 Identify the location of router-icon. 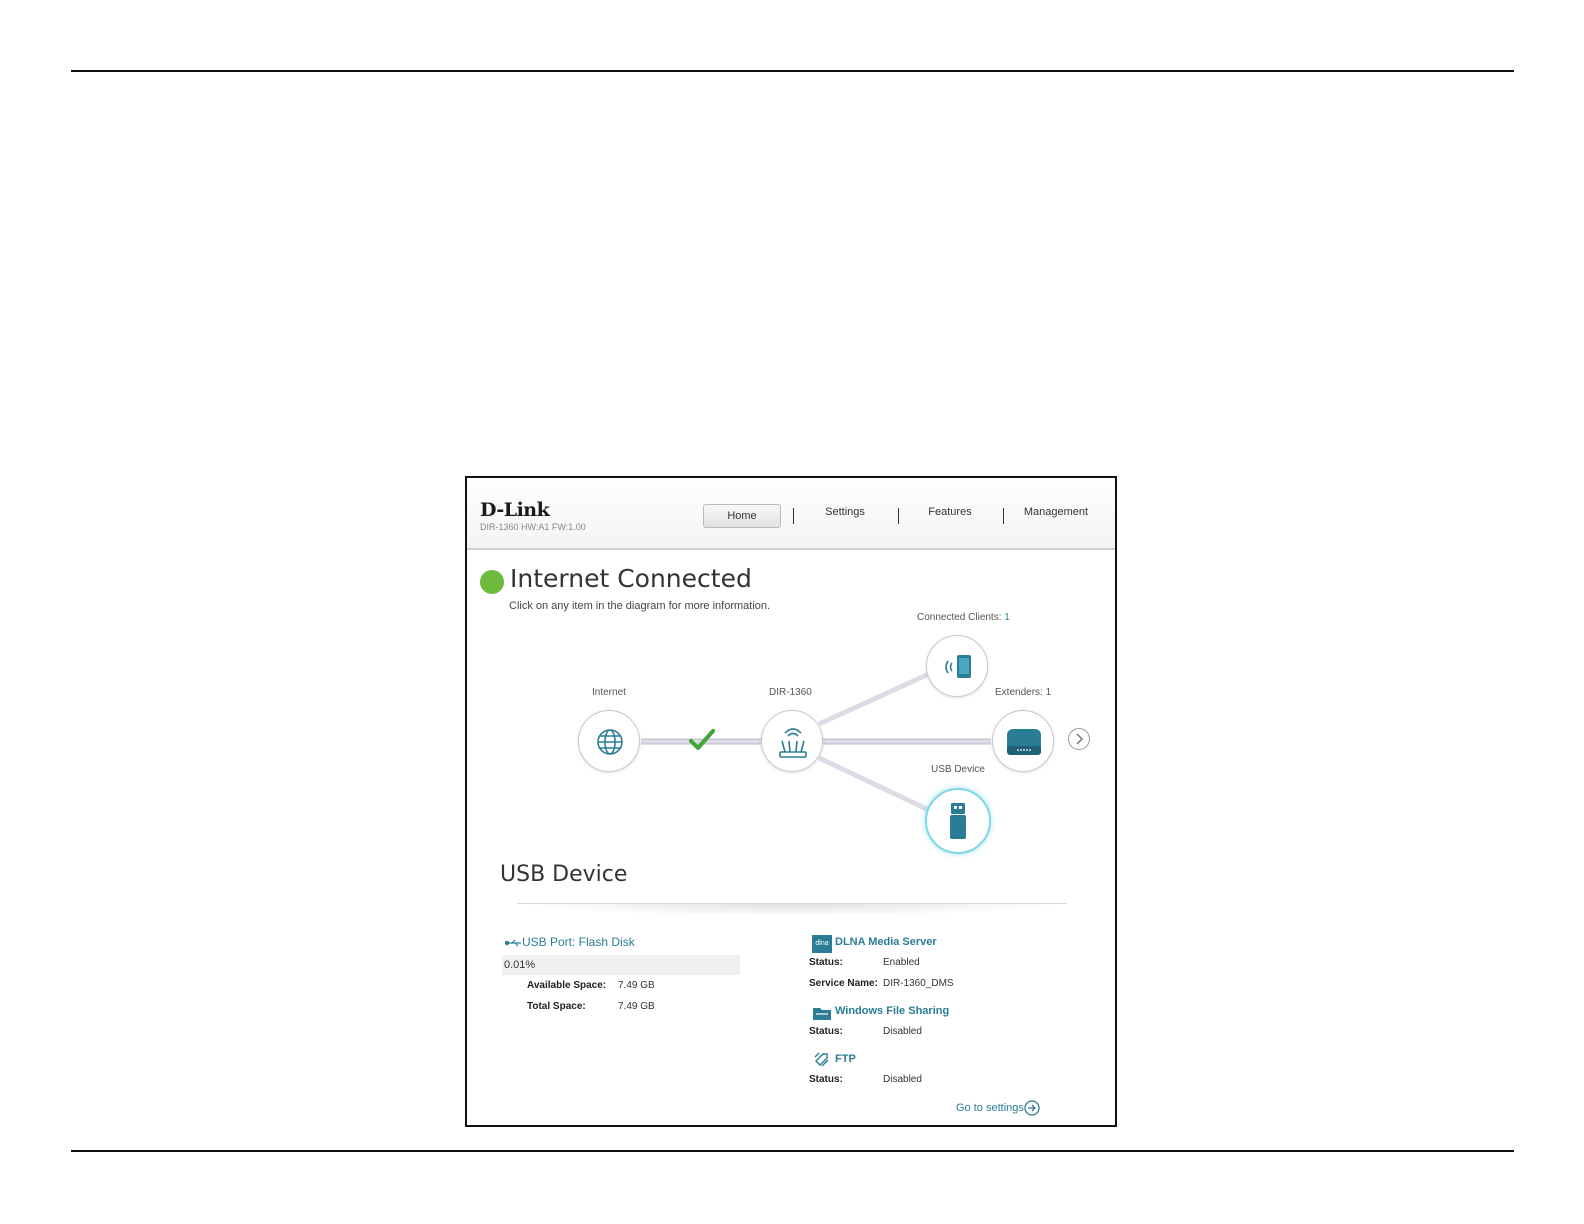
(793, 743).